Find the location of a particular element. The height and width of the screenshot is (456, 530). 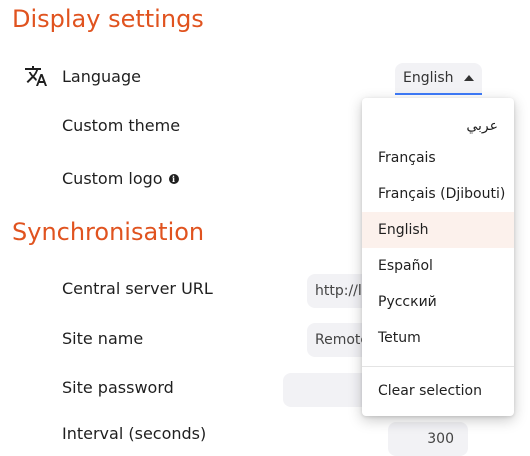

interval-value: 300 is located at coordinates (440, 439).